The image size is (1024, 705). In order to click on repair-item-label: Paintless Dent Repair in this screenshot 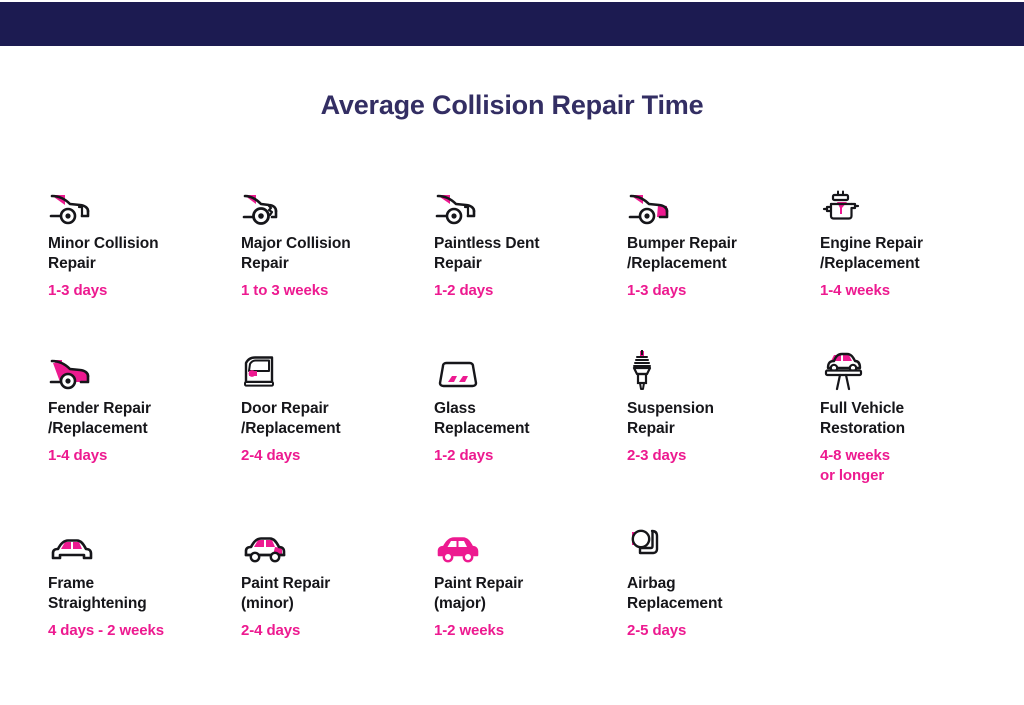, I will do `click(487, 254)`.